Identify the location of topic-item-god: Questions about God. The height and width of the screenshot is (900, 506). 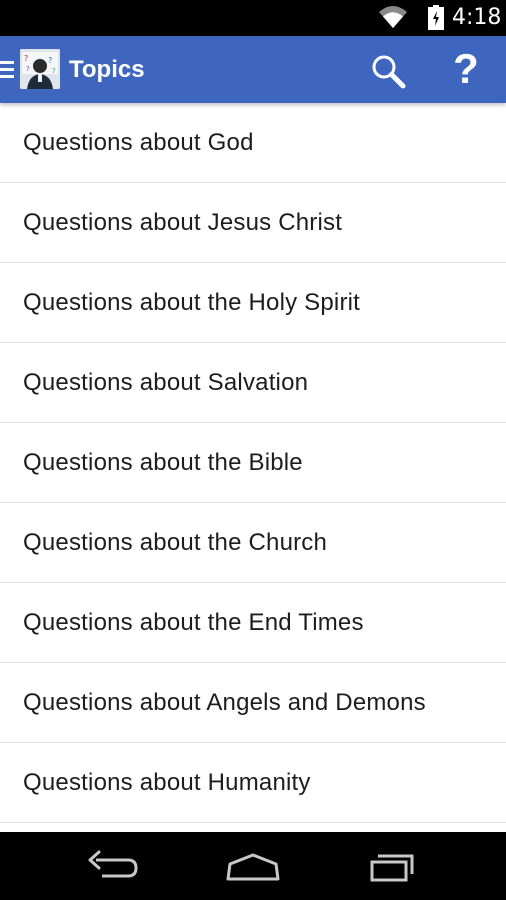
(253, 143).